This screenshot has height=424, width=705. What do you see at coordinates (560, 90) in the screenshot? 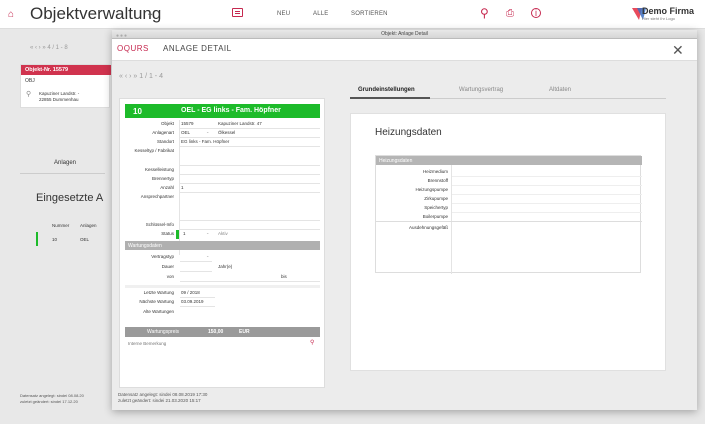
I see `tab-altdaten: Altdaten` at bounding box center [560, 90].